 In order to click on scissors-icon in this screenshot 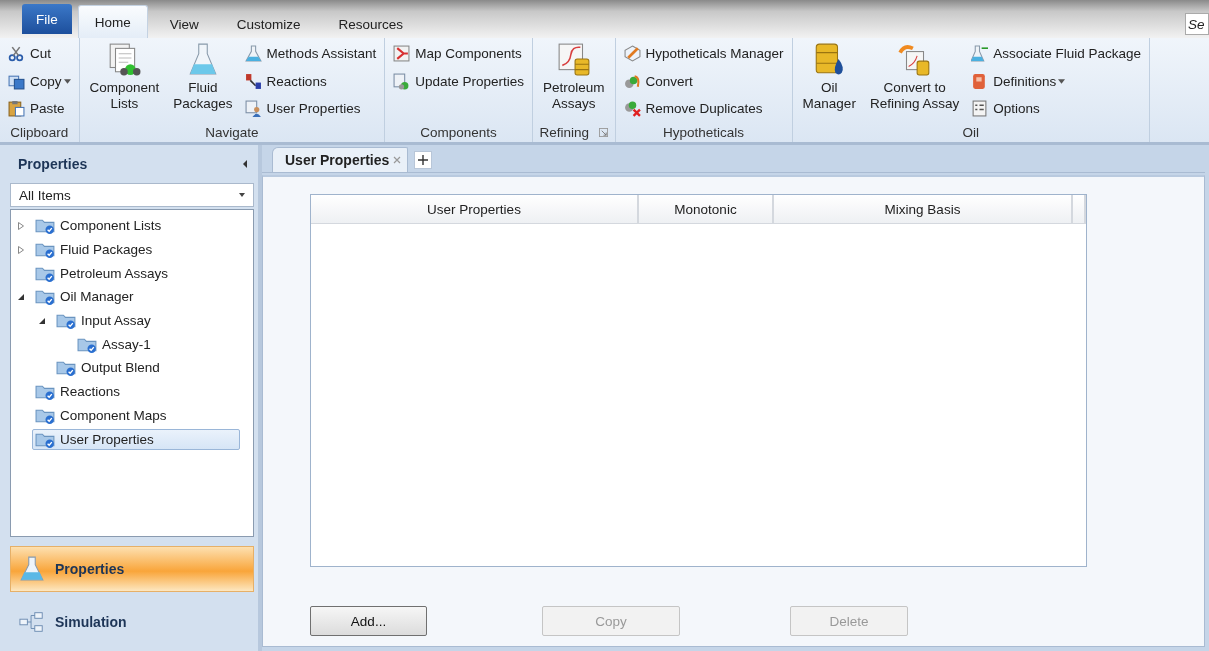, I will do `click(16, 54)`.